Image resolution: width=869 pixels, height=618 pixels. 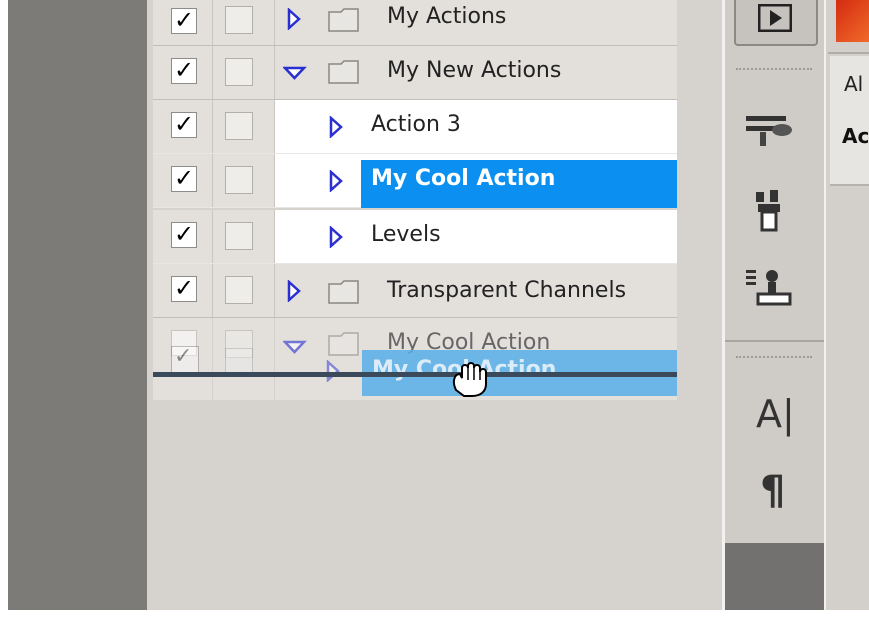 I want to click on hand-cursor-icon, so click(x=471, y=381).